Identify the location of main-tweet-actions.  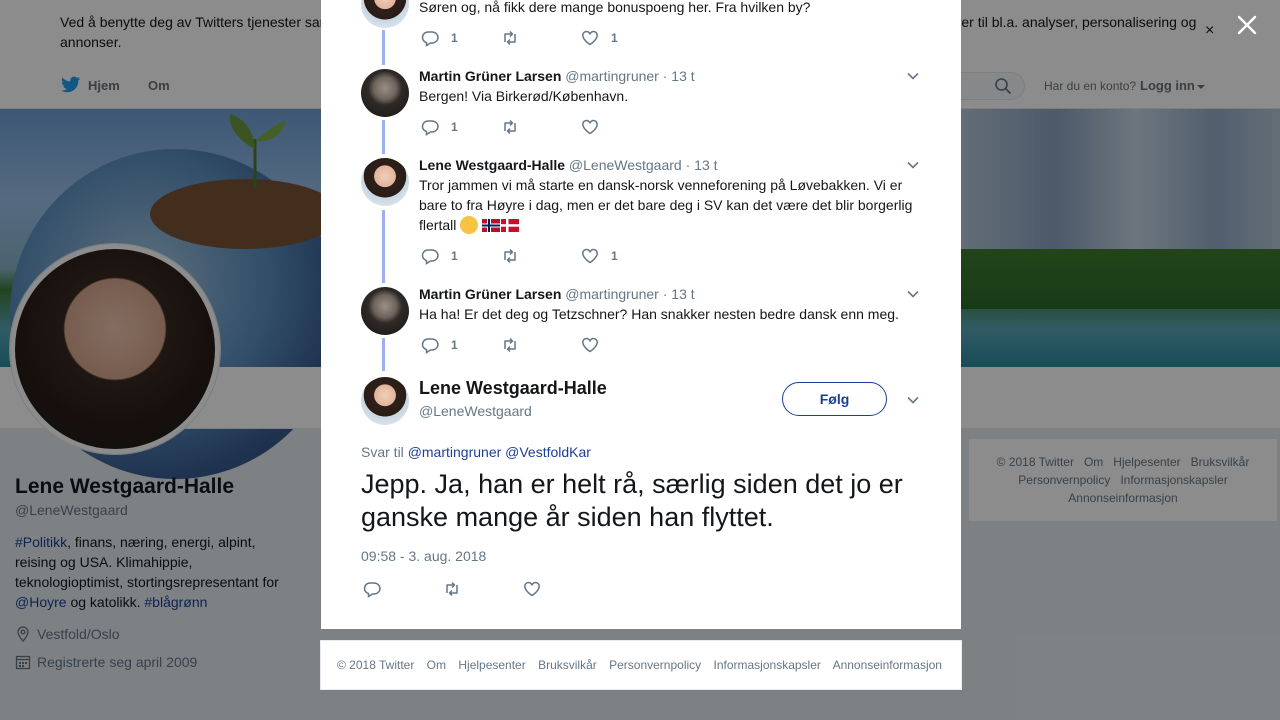
(513, 590).